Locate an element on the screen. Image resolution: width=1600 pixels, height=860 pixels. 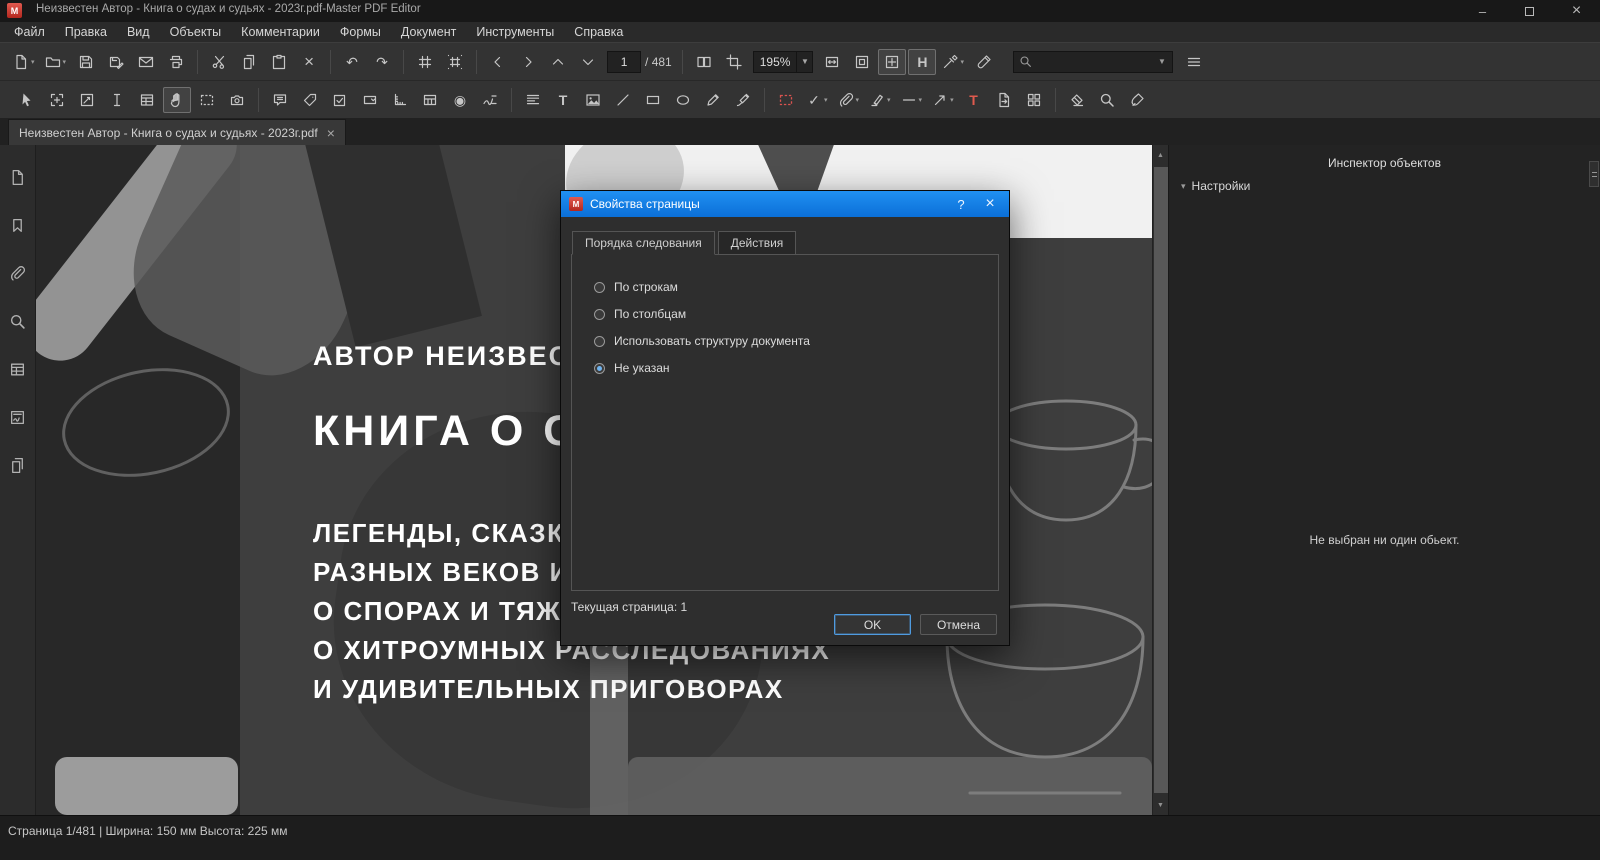
menu-help: Справка is located at coordinates (598, 32).